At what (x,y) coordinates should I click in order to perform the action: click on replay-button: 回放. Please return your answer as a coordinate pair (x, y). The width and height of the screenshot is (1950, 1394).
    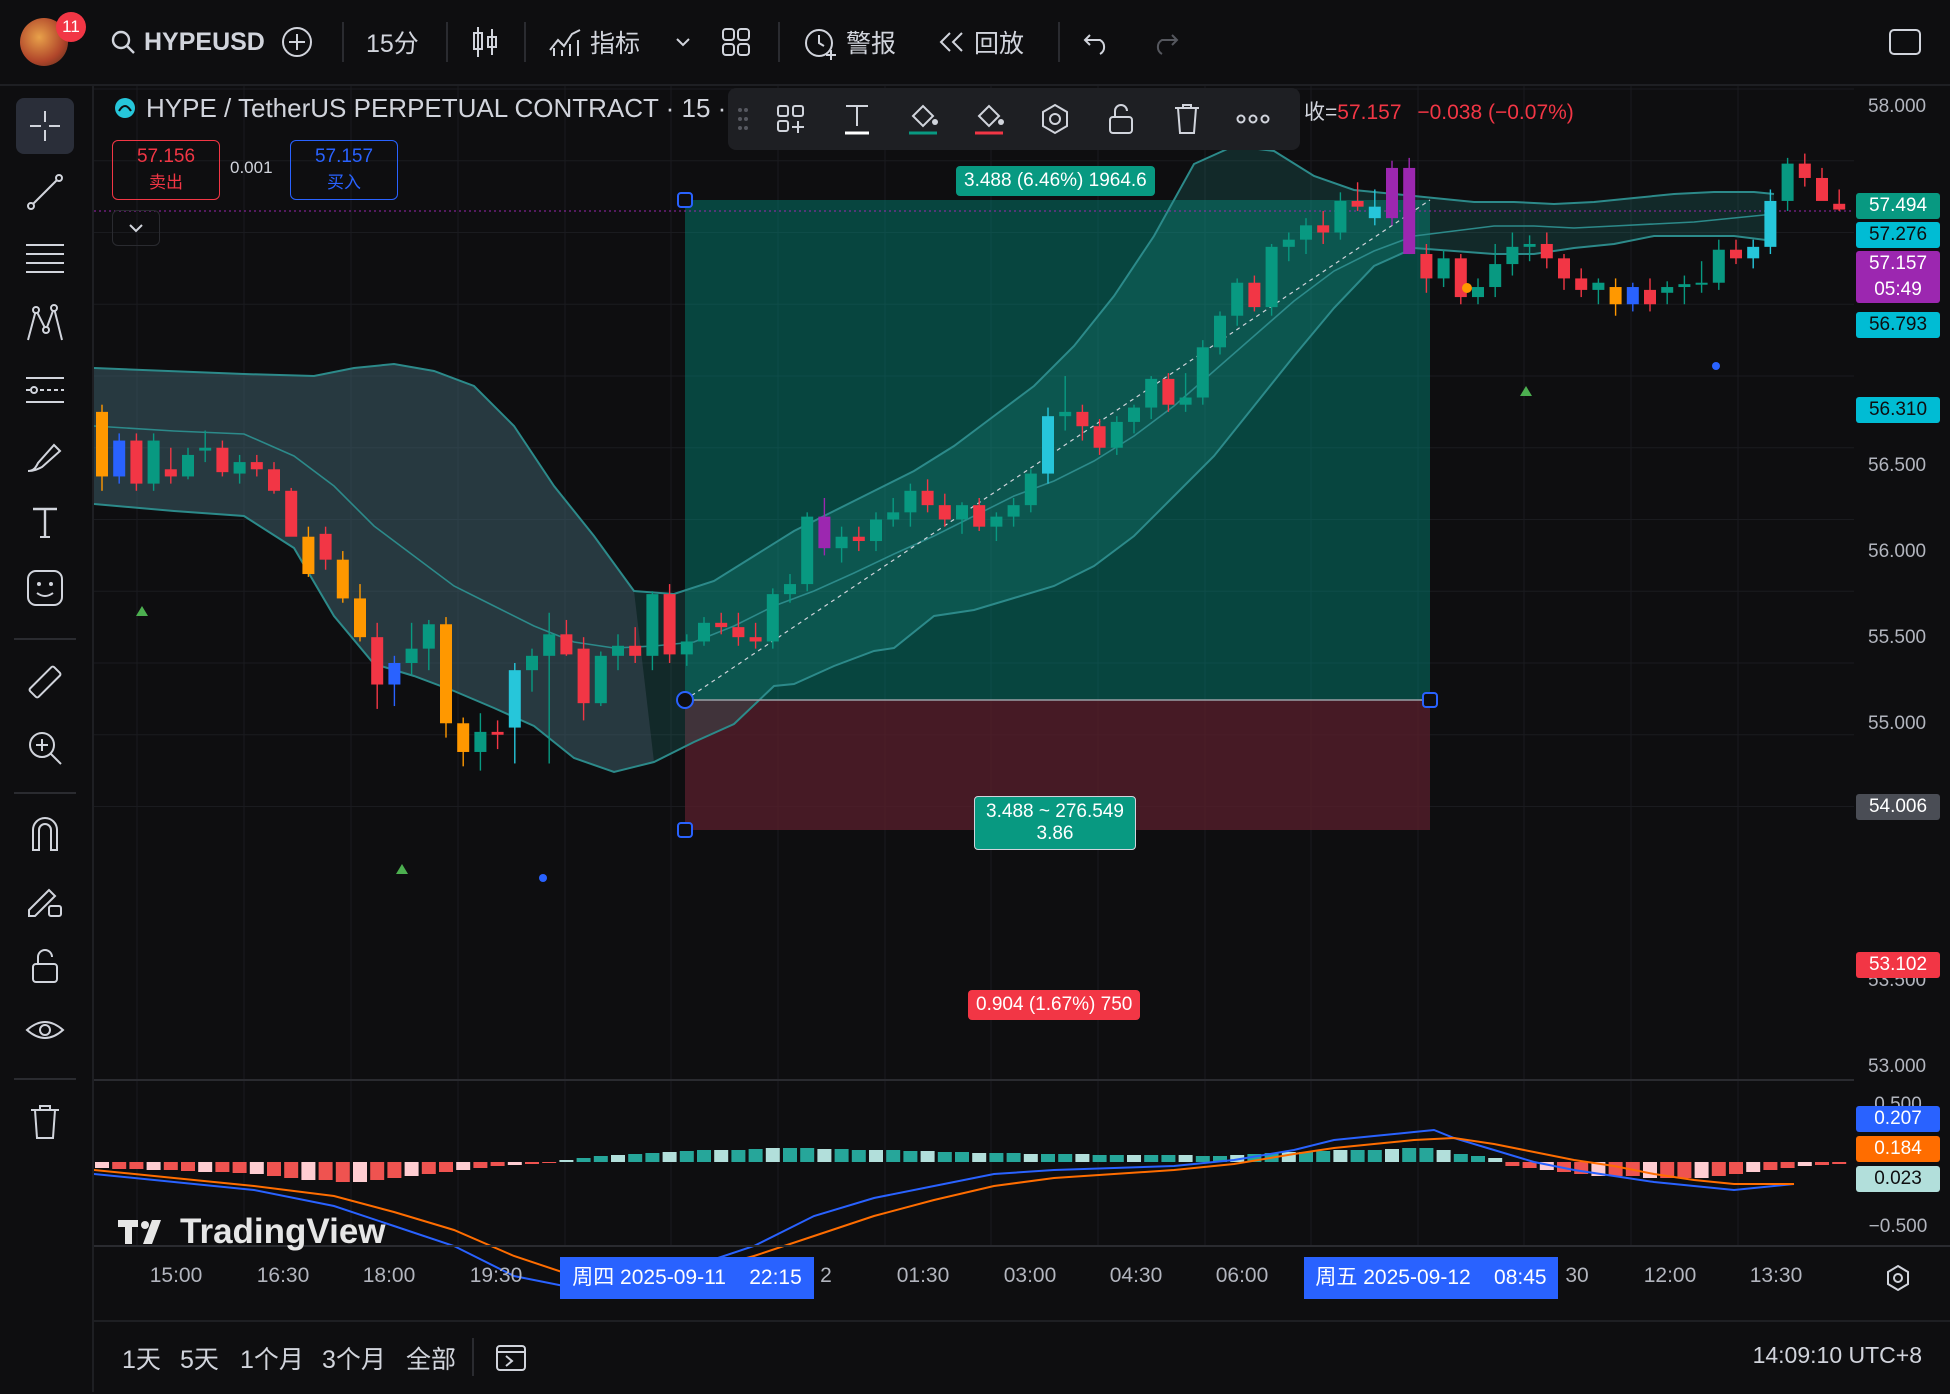
    Looking at the image, I should click on (980, 42).